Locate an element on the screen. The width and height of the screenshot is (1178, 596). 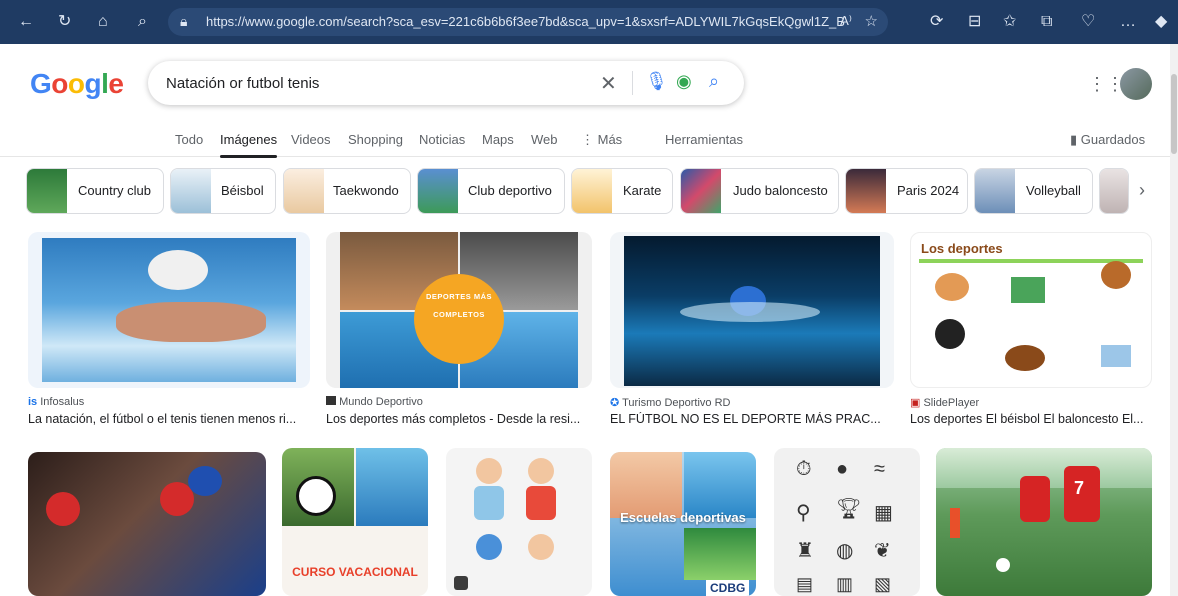
chip-volleyball: Volleyball is located at coordinates (1033, 191).